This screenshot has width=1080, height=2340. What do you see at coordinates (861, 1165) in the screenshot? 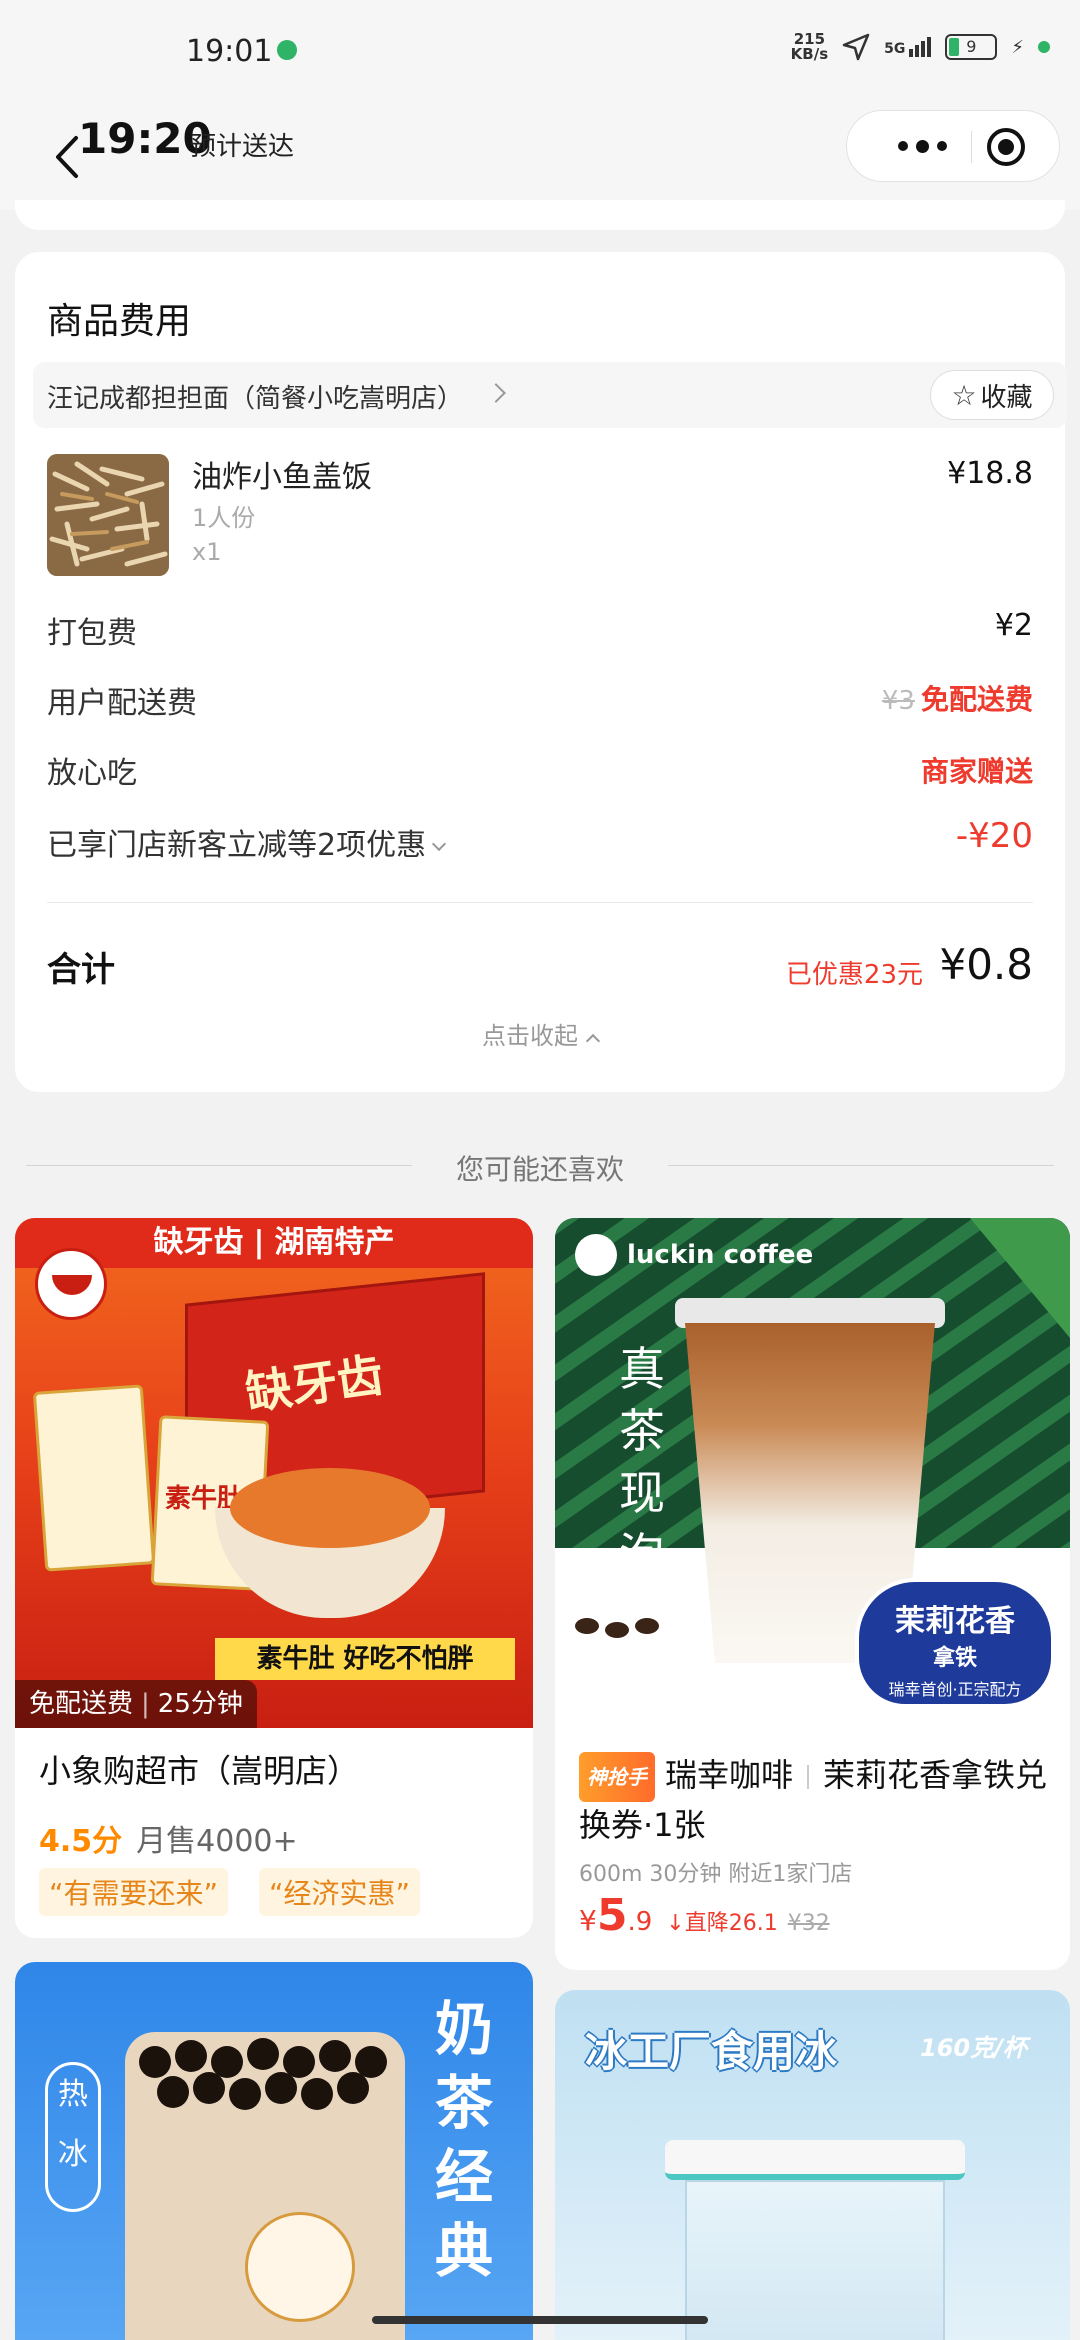
I see `section-divider-right` at bounding box center [861, 1165].